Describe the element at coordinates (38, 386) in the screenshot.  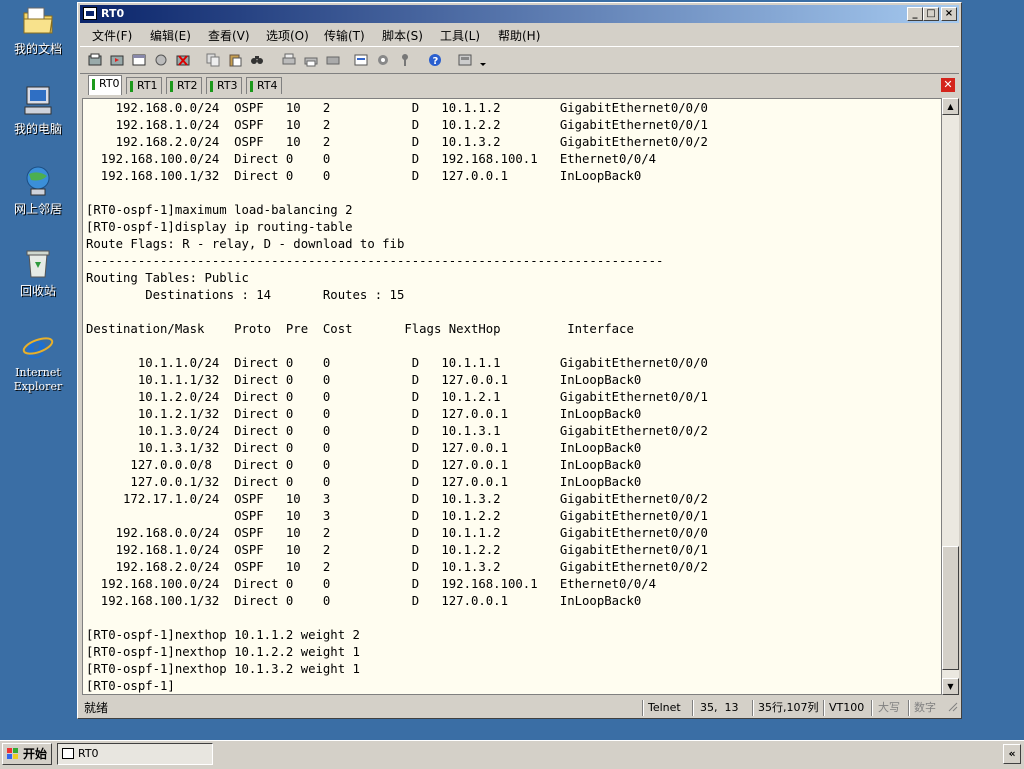
I see `desktop-icon-label: Explorer` at that location.